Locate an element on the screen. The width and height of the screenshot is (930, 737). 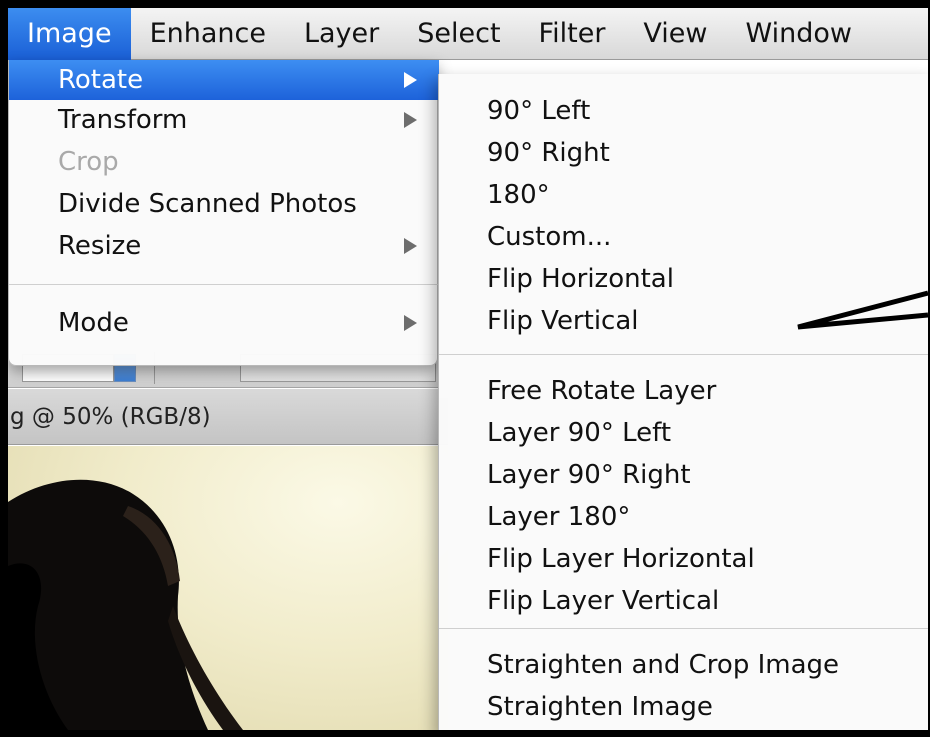
menu-item-mode: Mode is located at coordinates (224, 323).